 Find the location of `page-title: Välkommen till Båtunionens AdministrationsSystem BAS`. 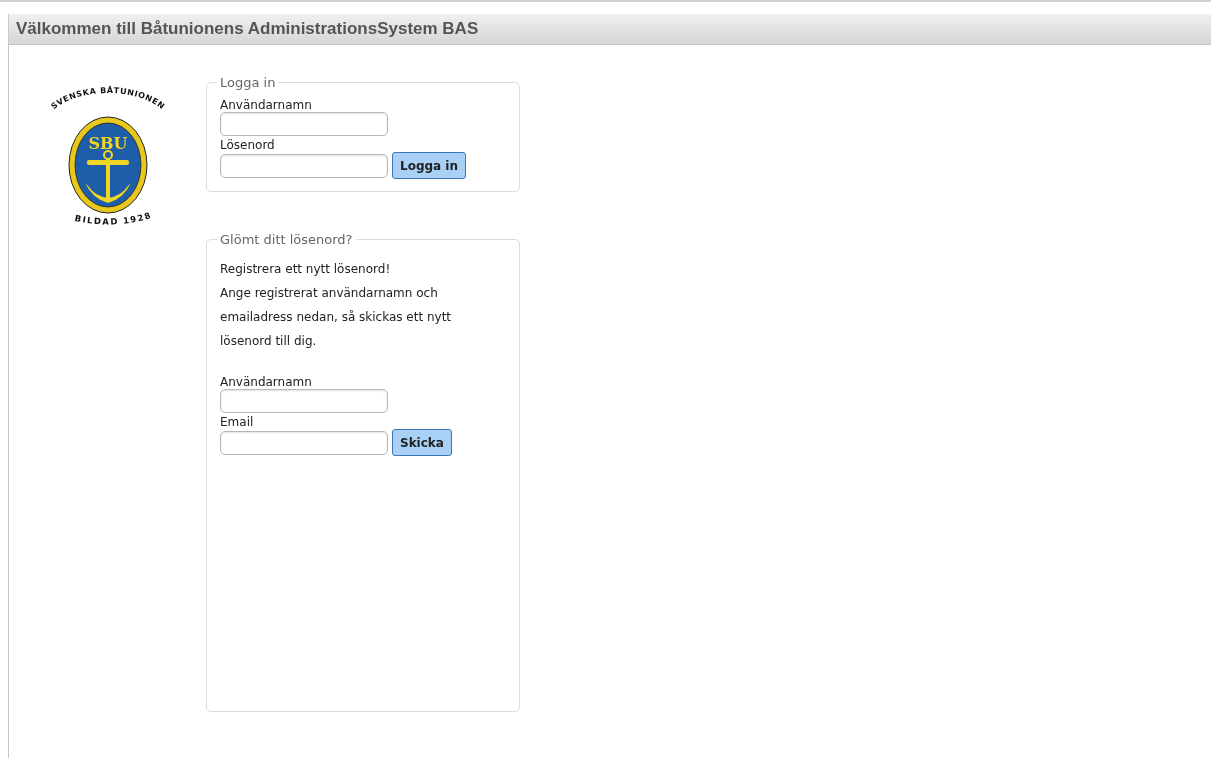

page-title: Välkommen till Båtunionens AdministrationsSystem BAS is located at coordinates (247, 29).